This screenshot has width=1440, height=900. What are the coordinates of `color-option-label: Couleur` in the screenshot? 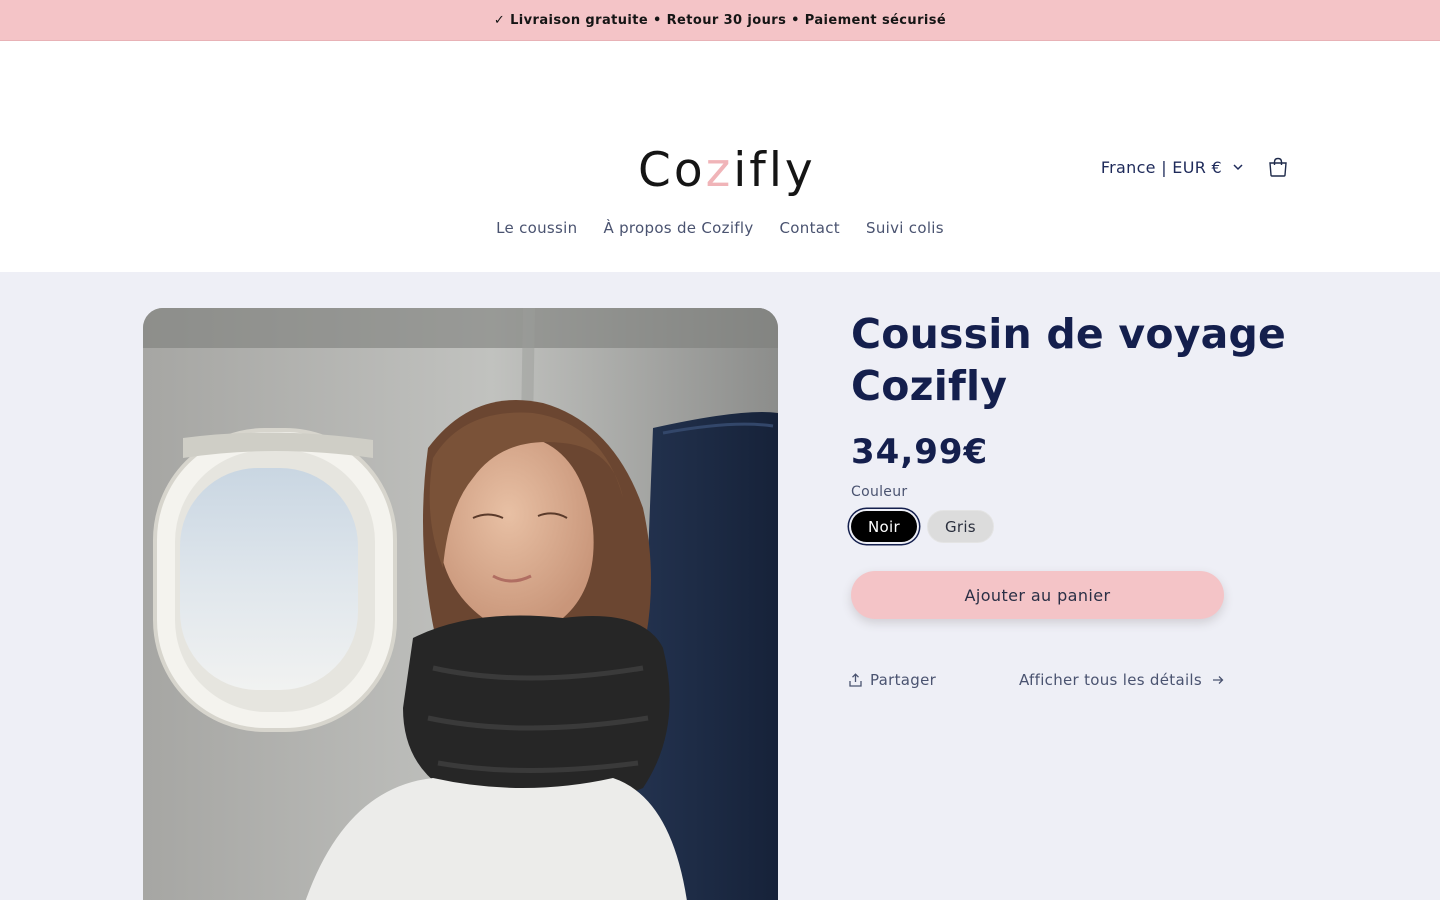 It's located at (879, 492).